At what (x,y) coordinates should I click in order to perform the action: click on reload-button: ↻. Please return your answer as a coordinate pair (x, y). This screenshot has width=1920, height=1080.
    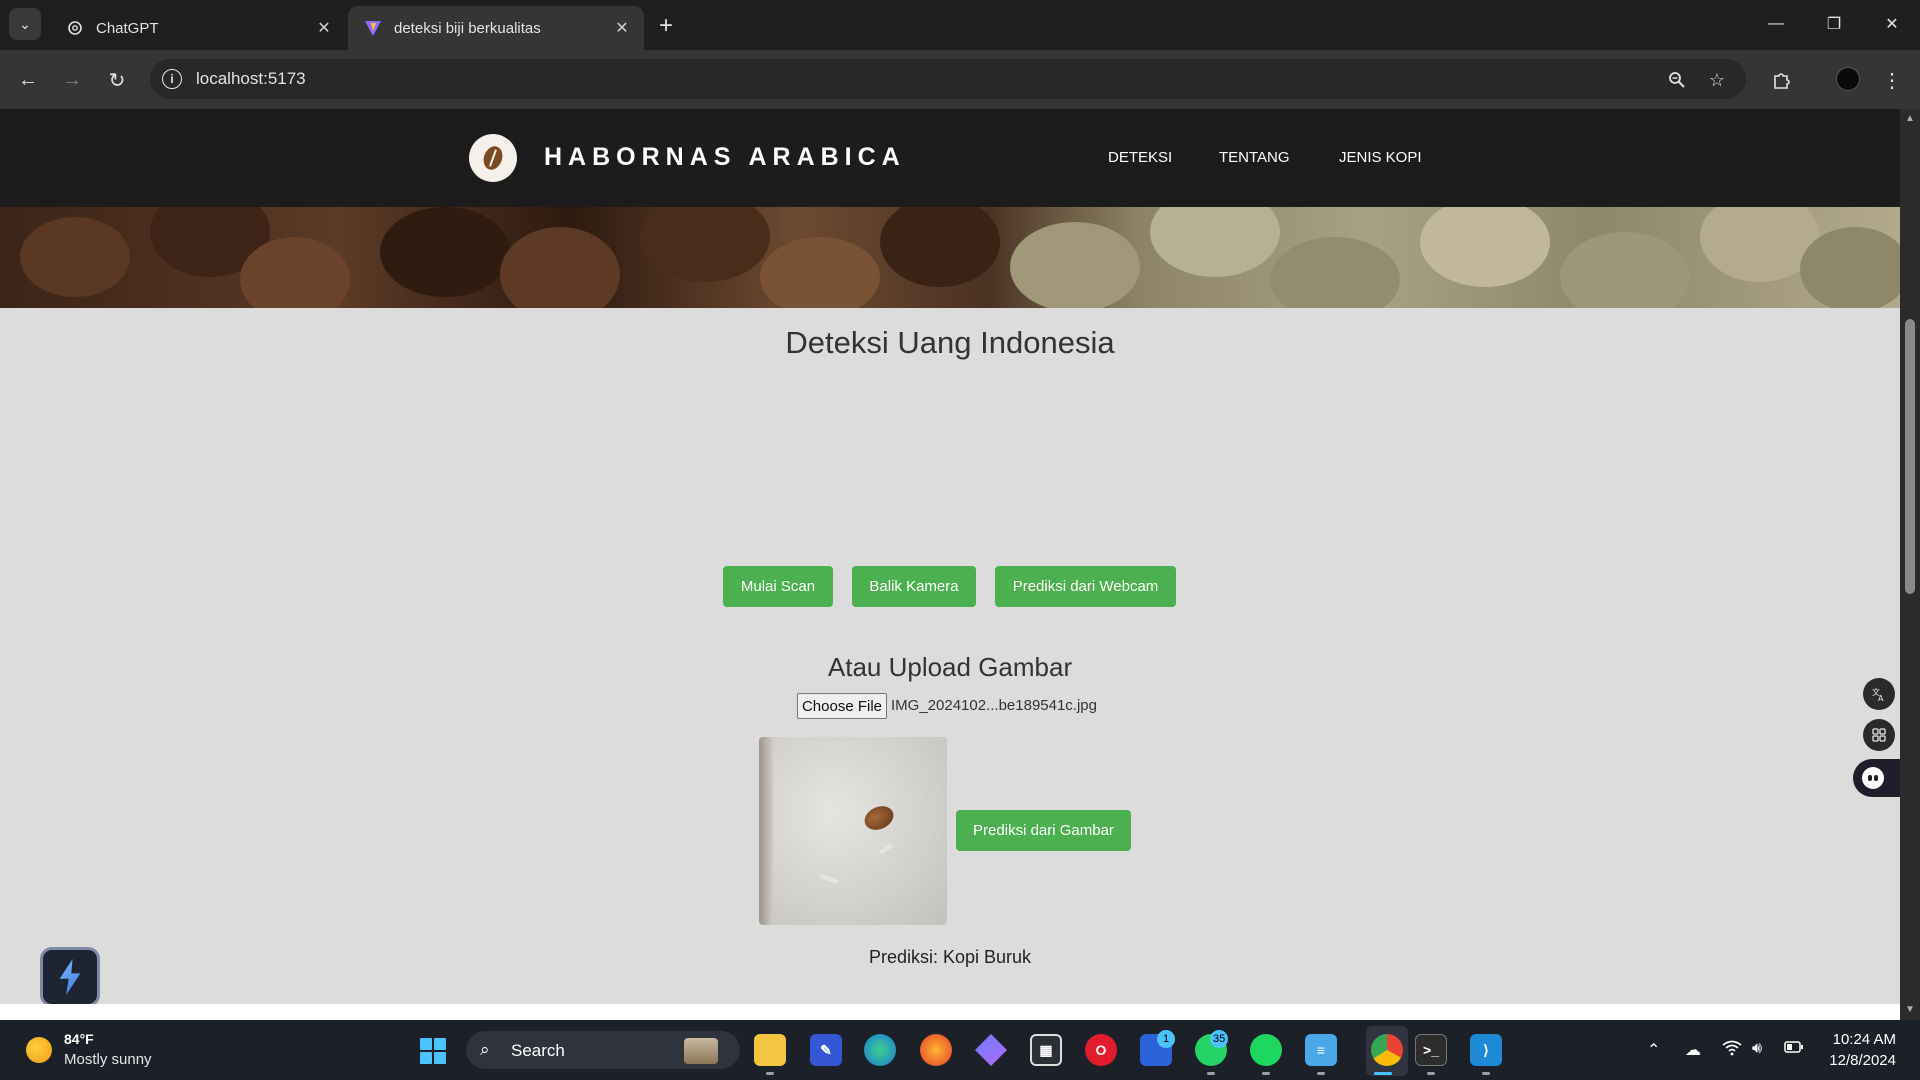
    Looking at the image, I should click on (117, 80).